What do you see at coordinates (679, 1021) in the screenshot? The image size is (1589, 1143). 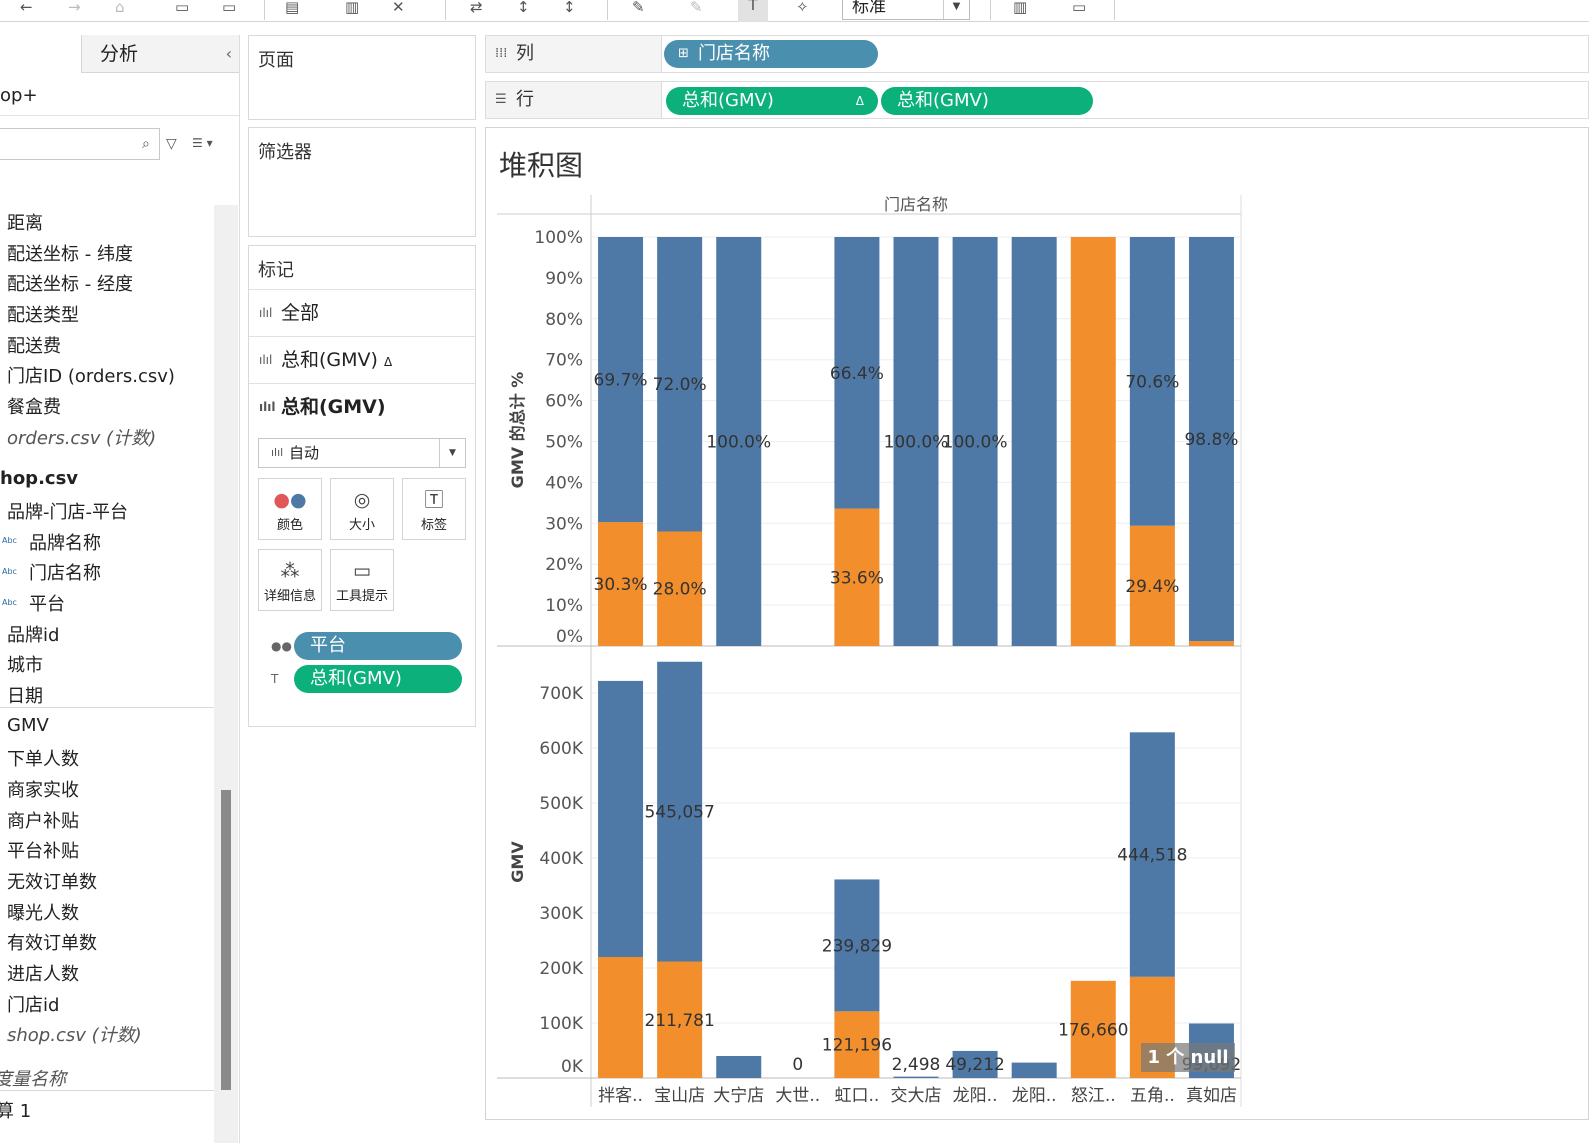 I see `data-label: 211,781` at bounding box center [679, 1021].